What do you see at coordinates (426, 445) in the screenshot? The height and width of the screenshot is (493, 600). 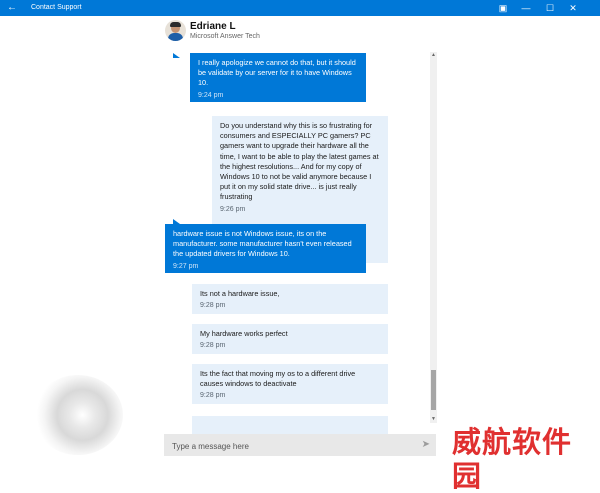 I see `send-icon: ➤` at bounding box center [426, 445].